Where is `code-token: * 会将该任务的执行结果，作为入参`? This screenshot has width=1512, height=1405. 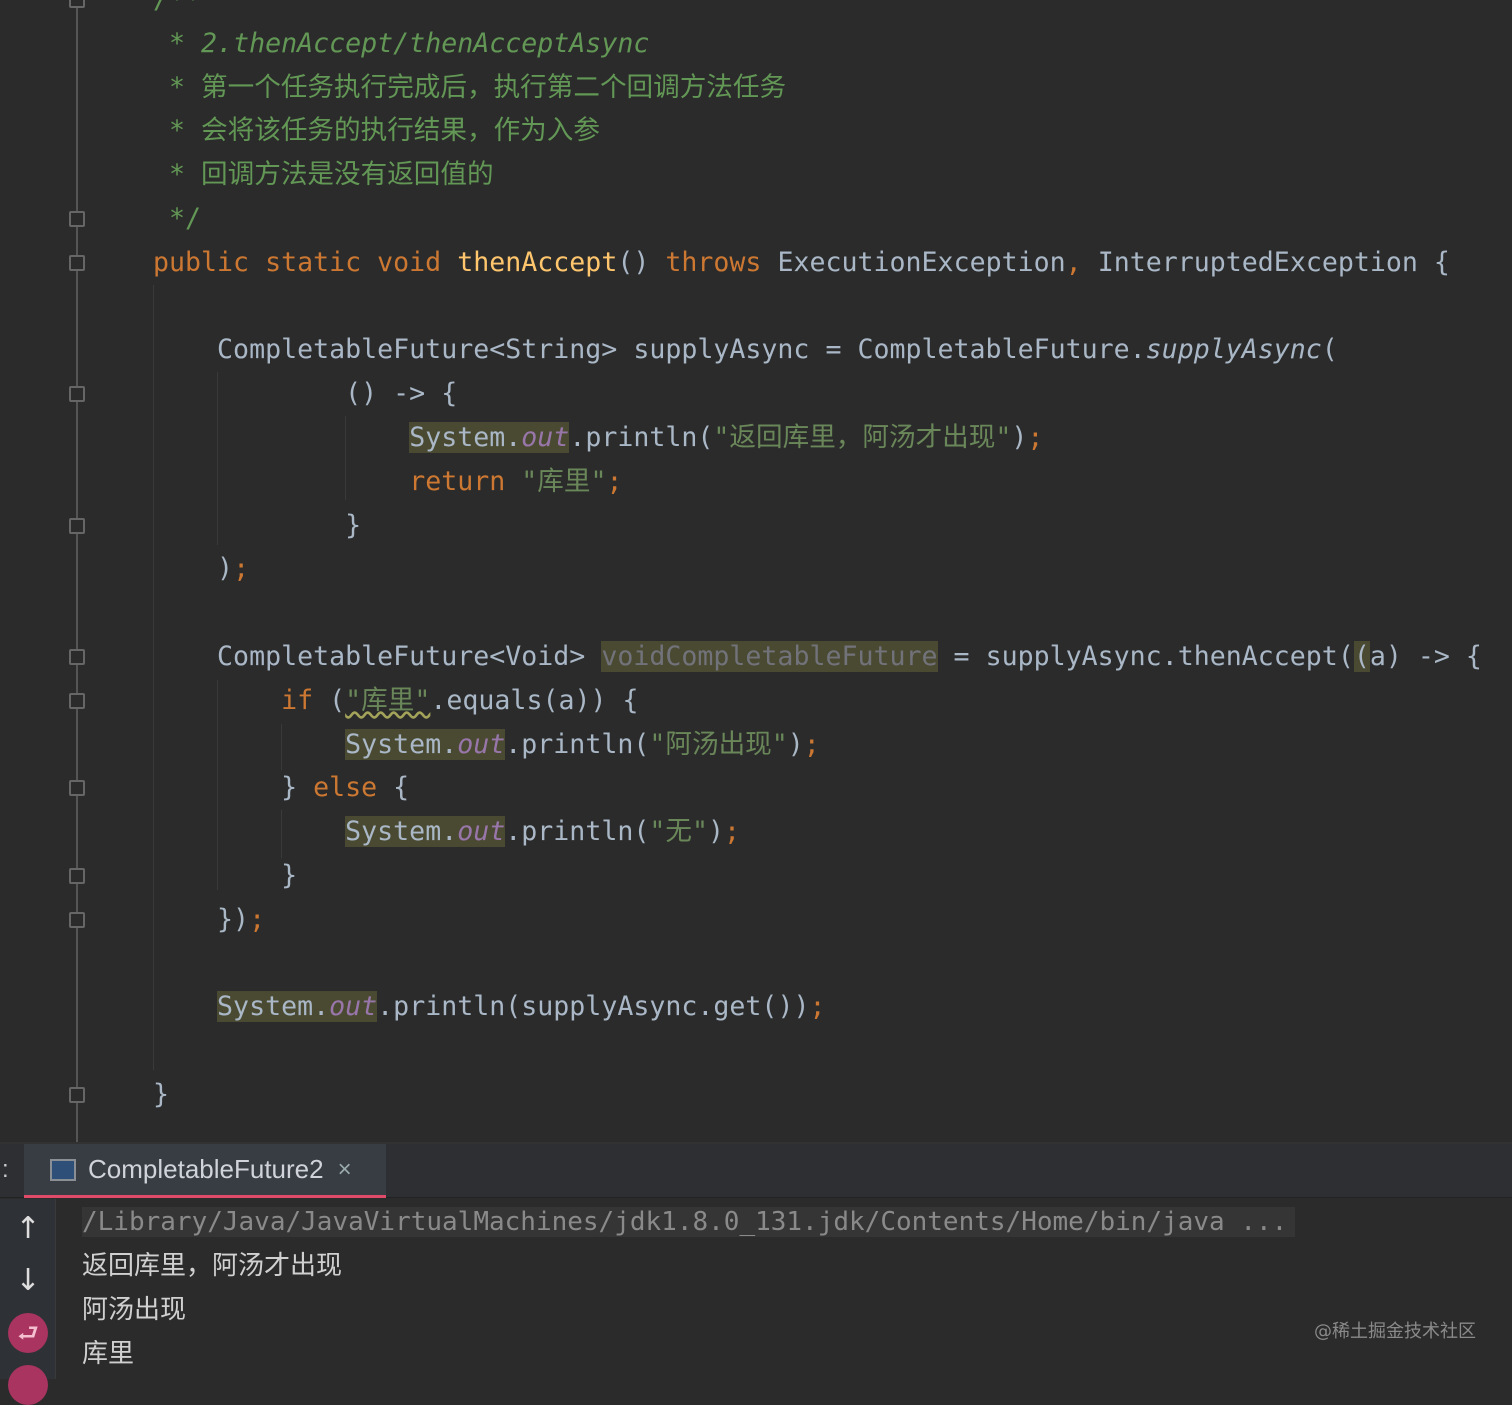 code-token: * 会将该任务的执行结果，作为入参 is located at coordinates (376, 131).